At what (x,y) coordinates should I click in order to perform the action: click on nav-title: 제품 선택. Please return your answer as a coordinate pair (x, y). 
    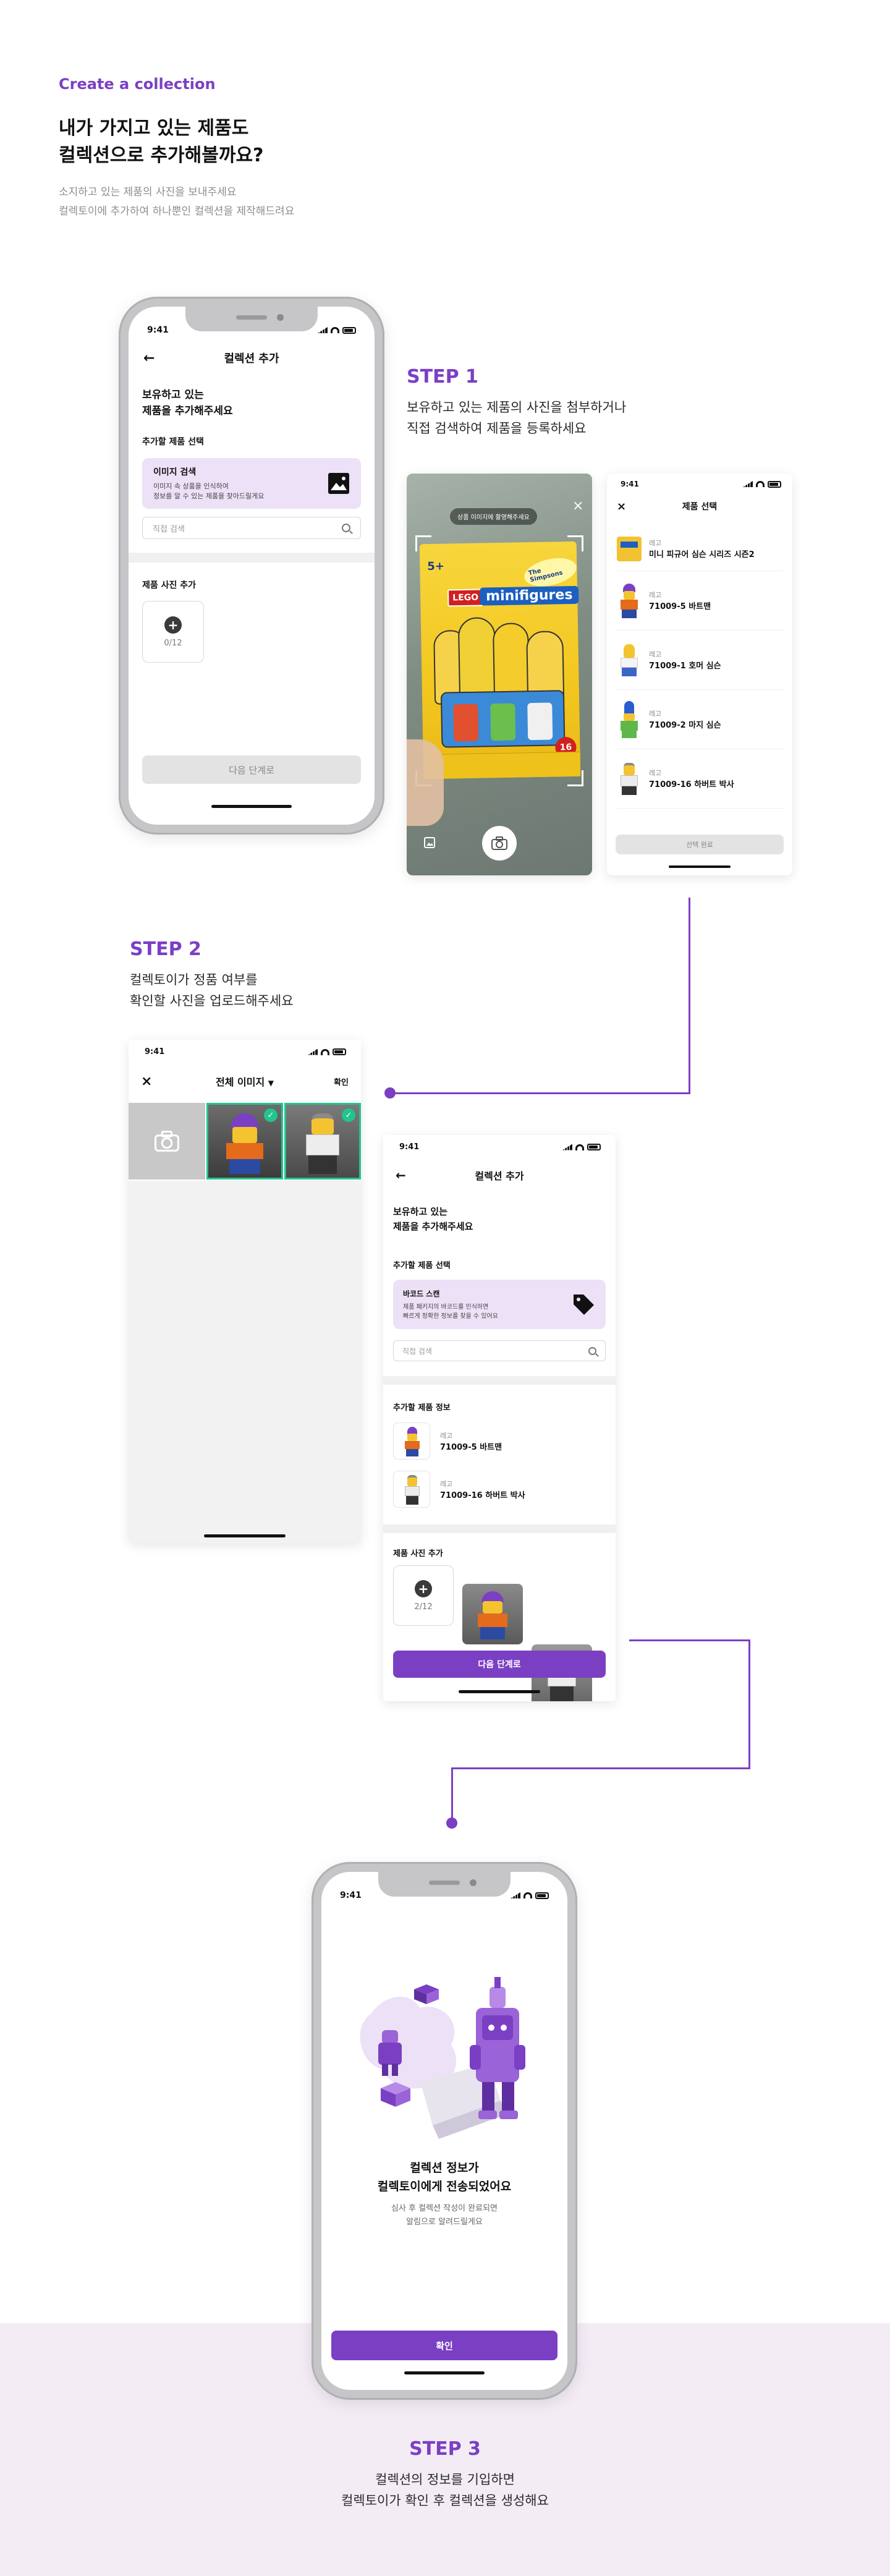
    Looking at the image, I should click on (700, 507).